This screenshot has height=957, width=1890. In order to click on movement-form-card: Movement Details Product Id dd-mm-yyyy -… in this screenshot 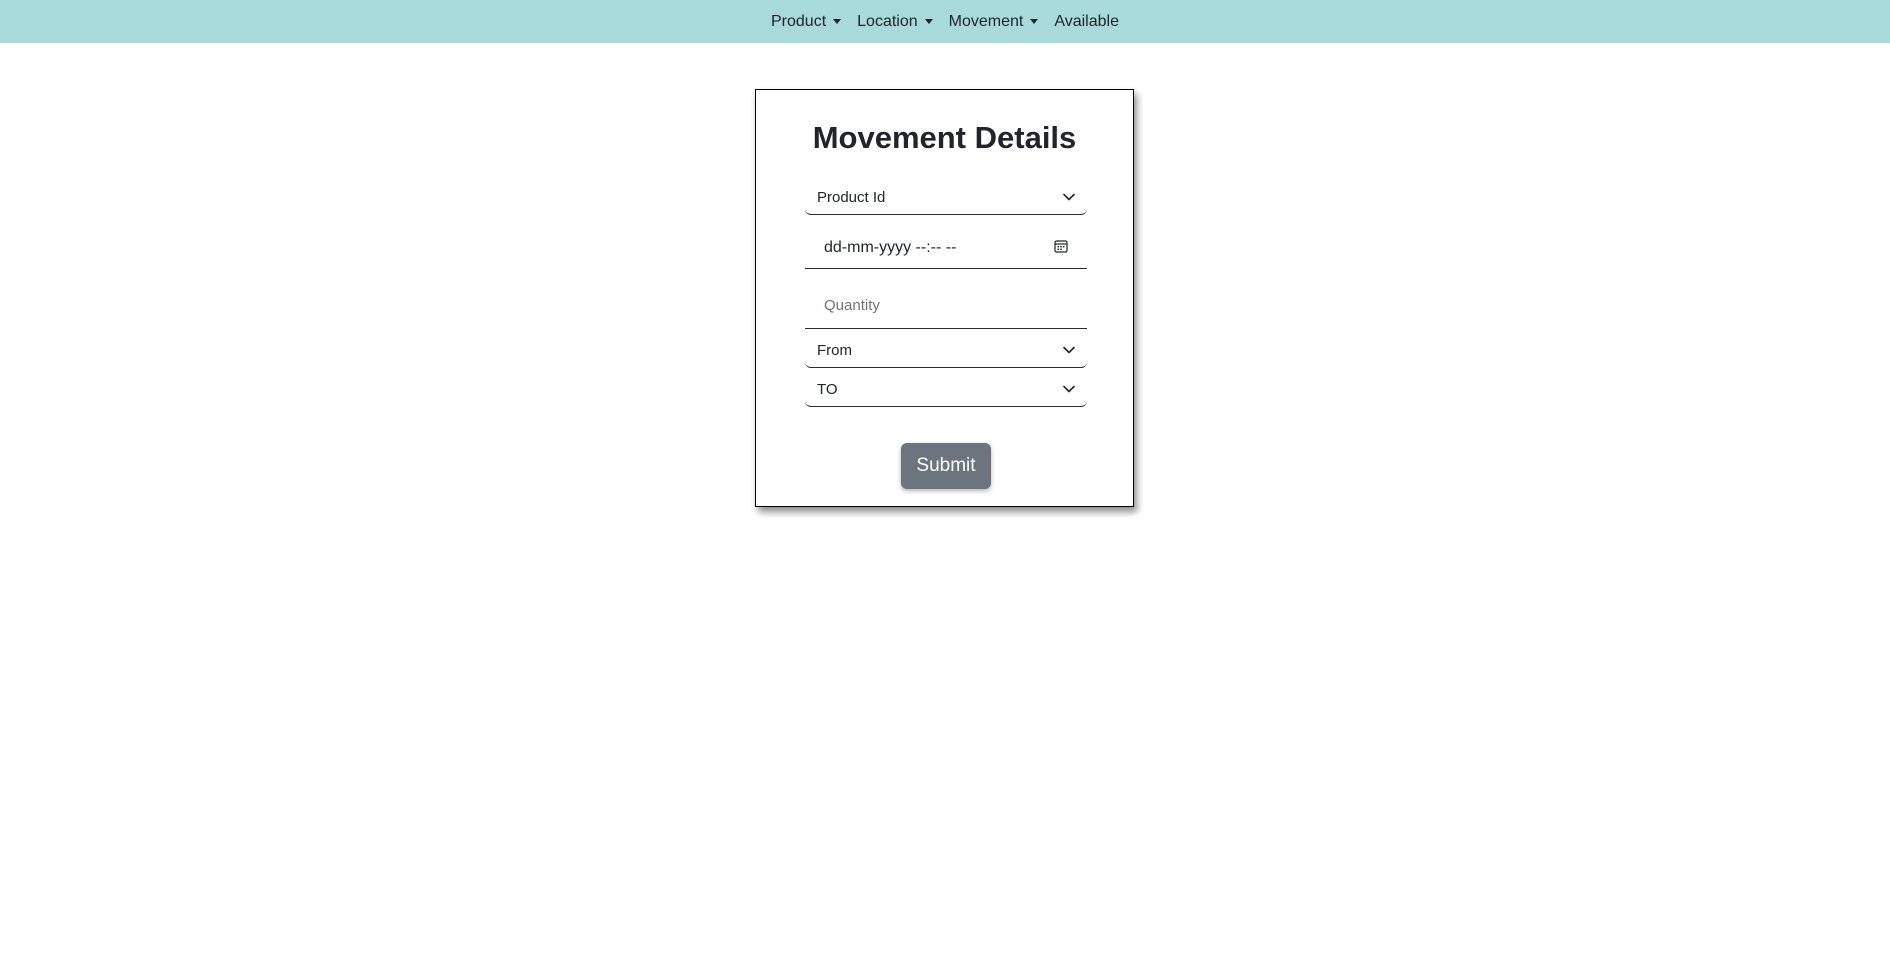, I will do `click(944, 298)`.